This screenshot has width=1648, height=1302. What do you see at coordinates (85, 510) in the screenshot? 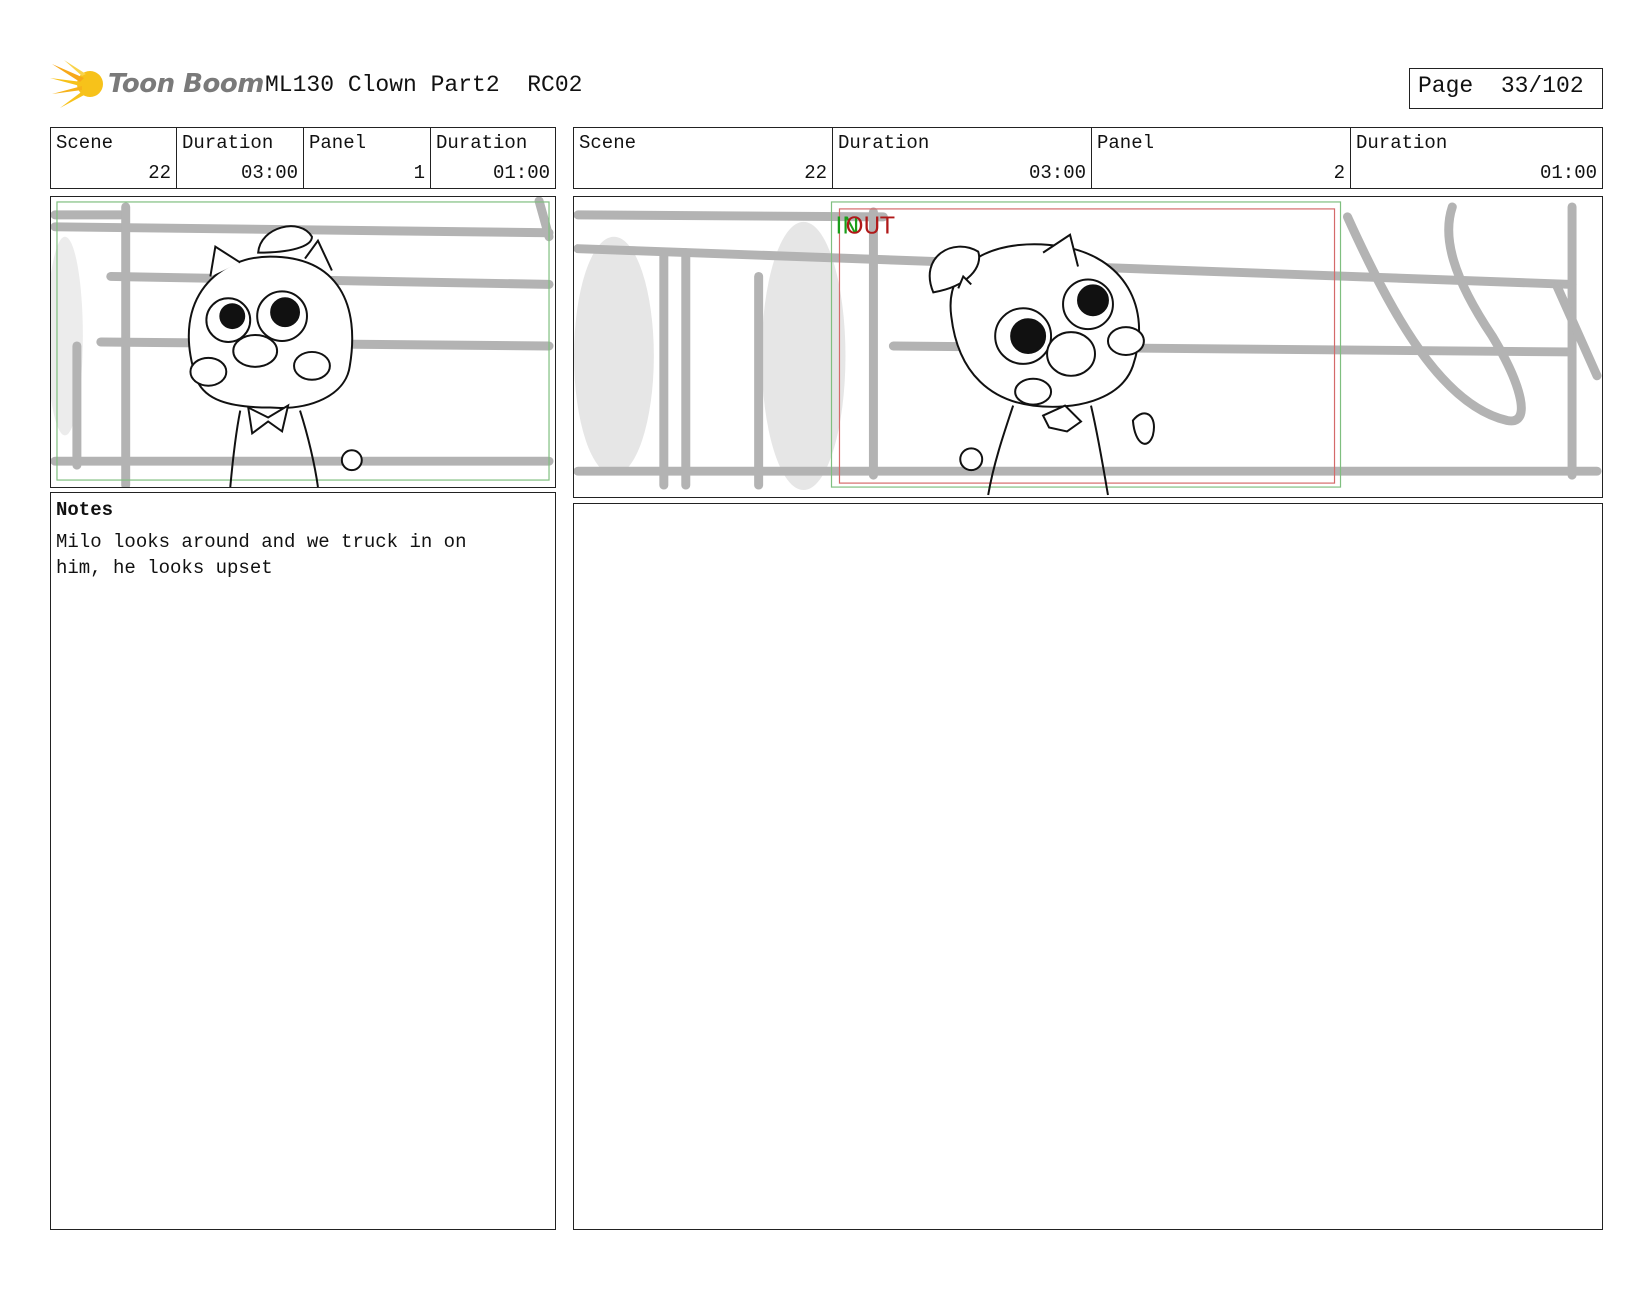
I see `notes-title: Notes` at bounding box center [85, 510].